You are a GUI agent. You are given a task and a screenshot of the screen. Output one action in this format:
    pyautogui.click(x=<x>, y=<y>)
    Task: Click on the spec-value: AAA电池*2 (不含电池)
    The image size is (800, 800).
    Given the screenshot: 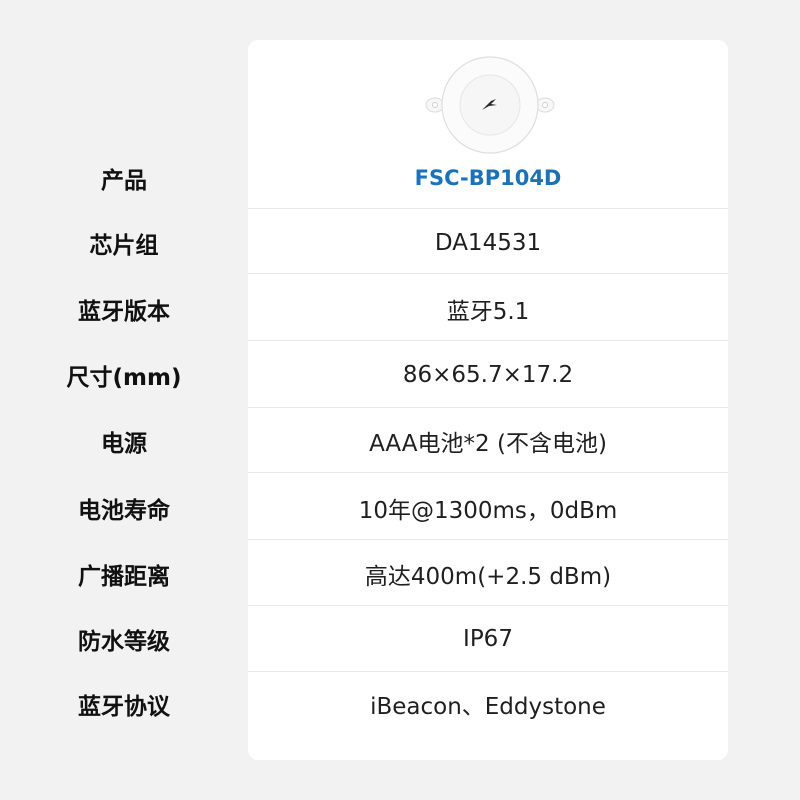 What is the action you would take?
    pyautogui.click(x=488, y=443)
    